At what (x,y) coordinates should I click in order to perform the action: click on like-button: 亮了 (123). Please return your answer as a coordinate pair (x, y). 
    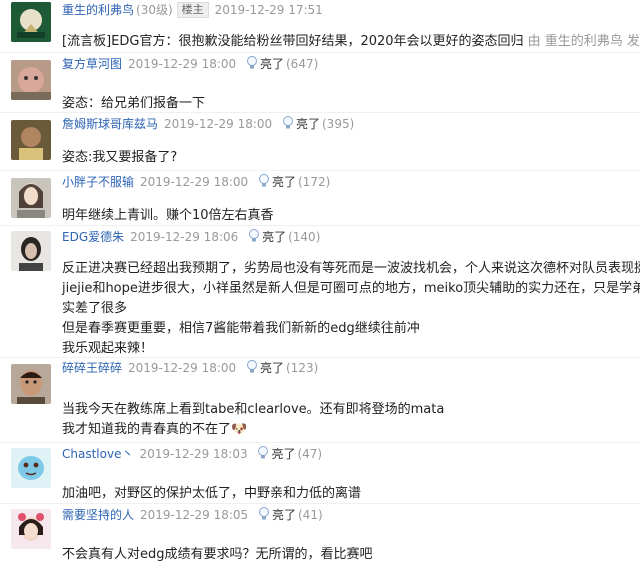
    Looking at the image, I should click on (282, 368).